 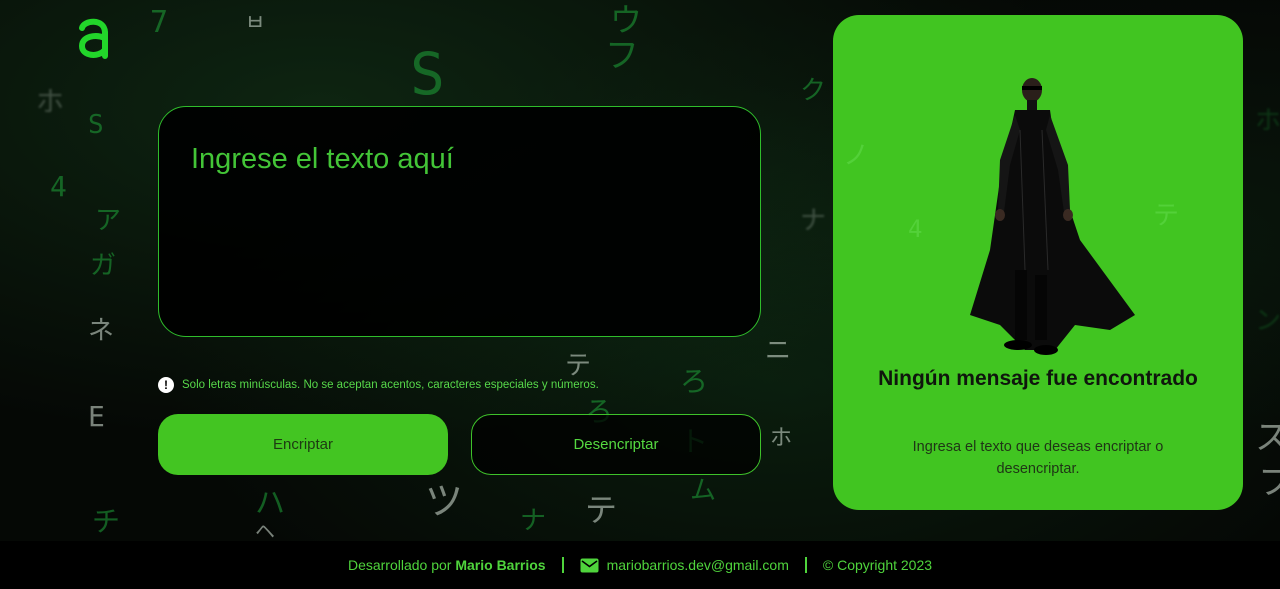 What do you see at coordinates (399, 565) in the screenshot?
I see `developed-by-label: Desarrollado por` at bounding box center [399, 565].